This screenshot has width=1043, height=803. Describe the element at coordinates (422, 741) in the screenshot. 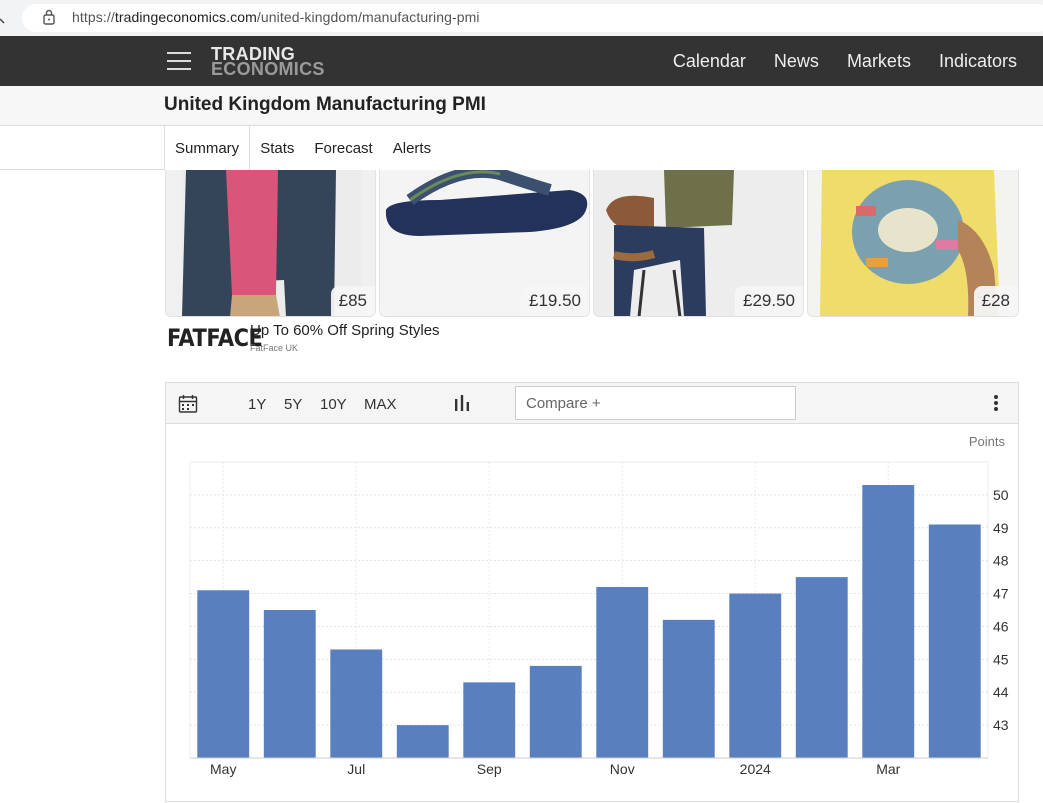

I see `bar-aug` at that location.